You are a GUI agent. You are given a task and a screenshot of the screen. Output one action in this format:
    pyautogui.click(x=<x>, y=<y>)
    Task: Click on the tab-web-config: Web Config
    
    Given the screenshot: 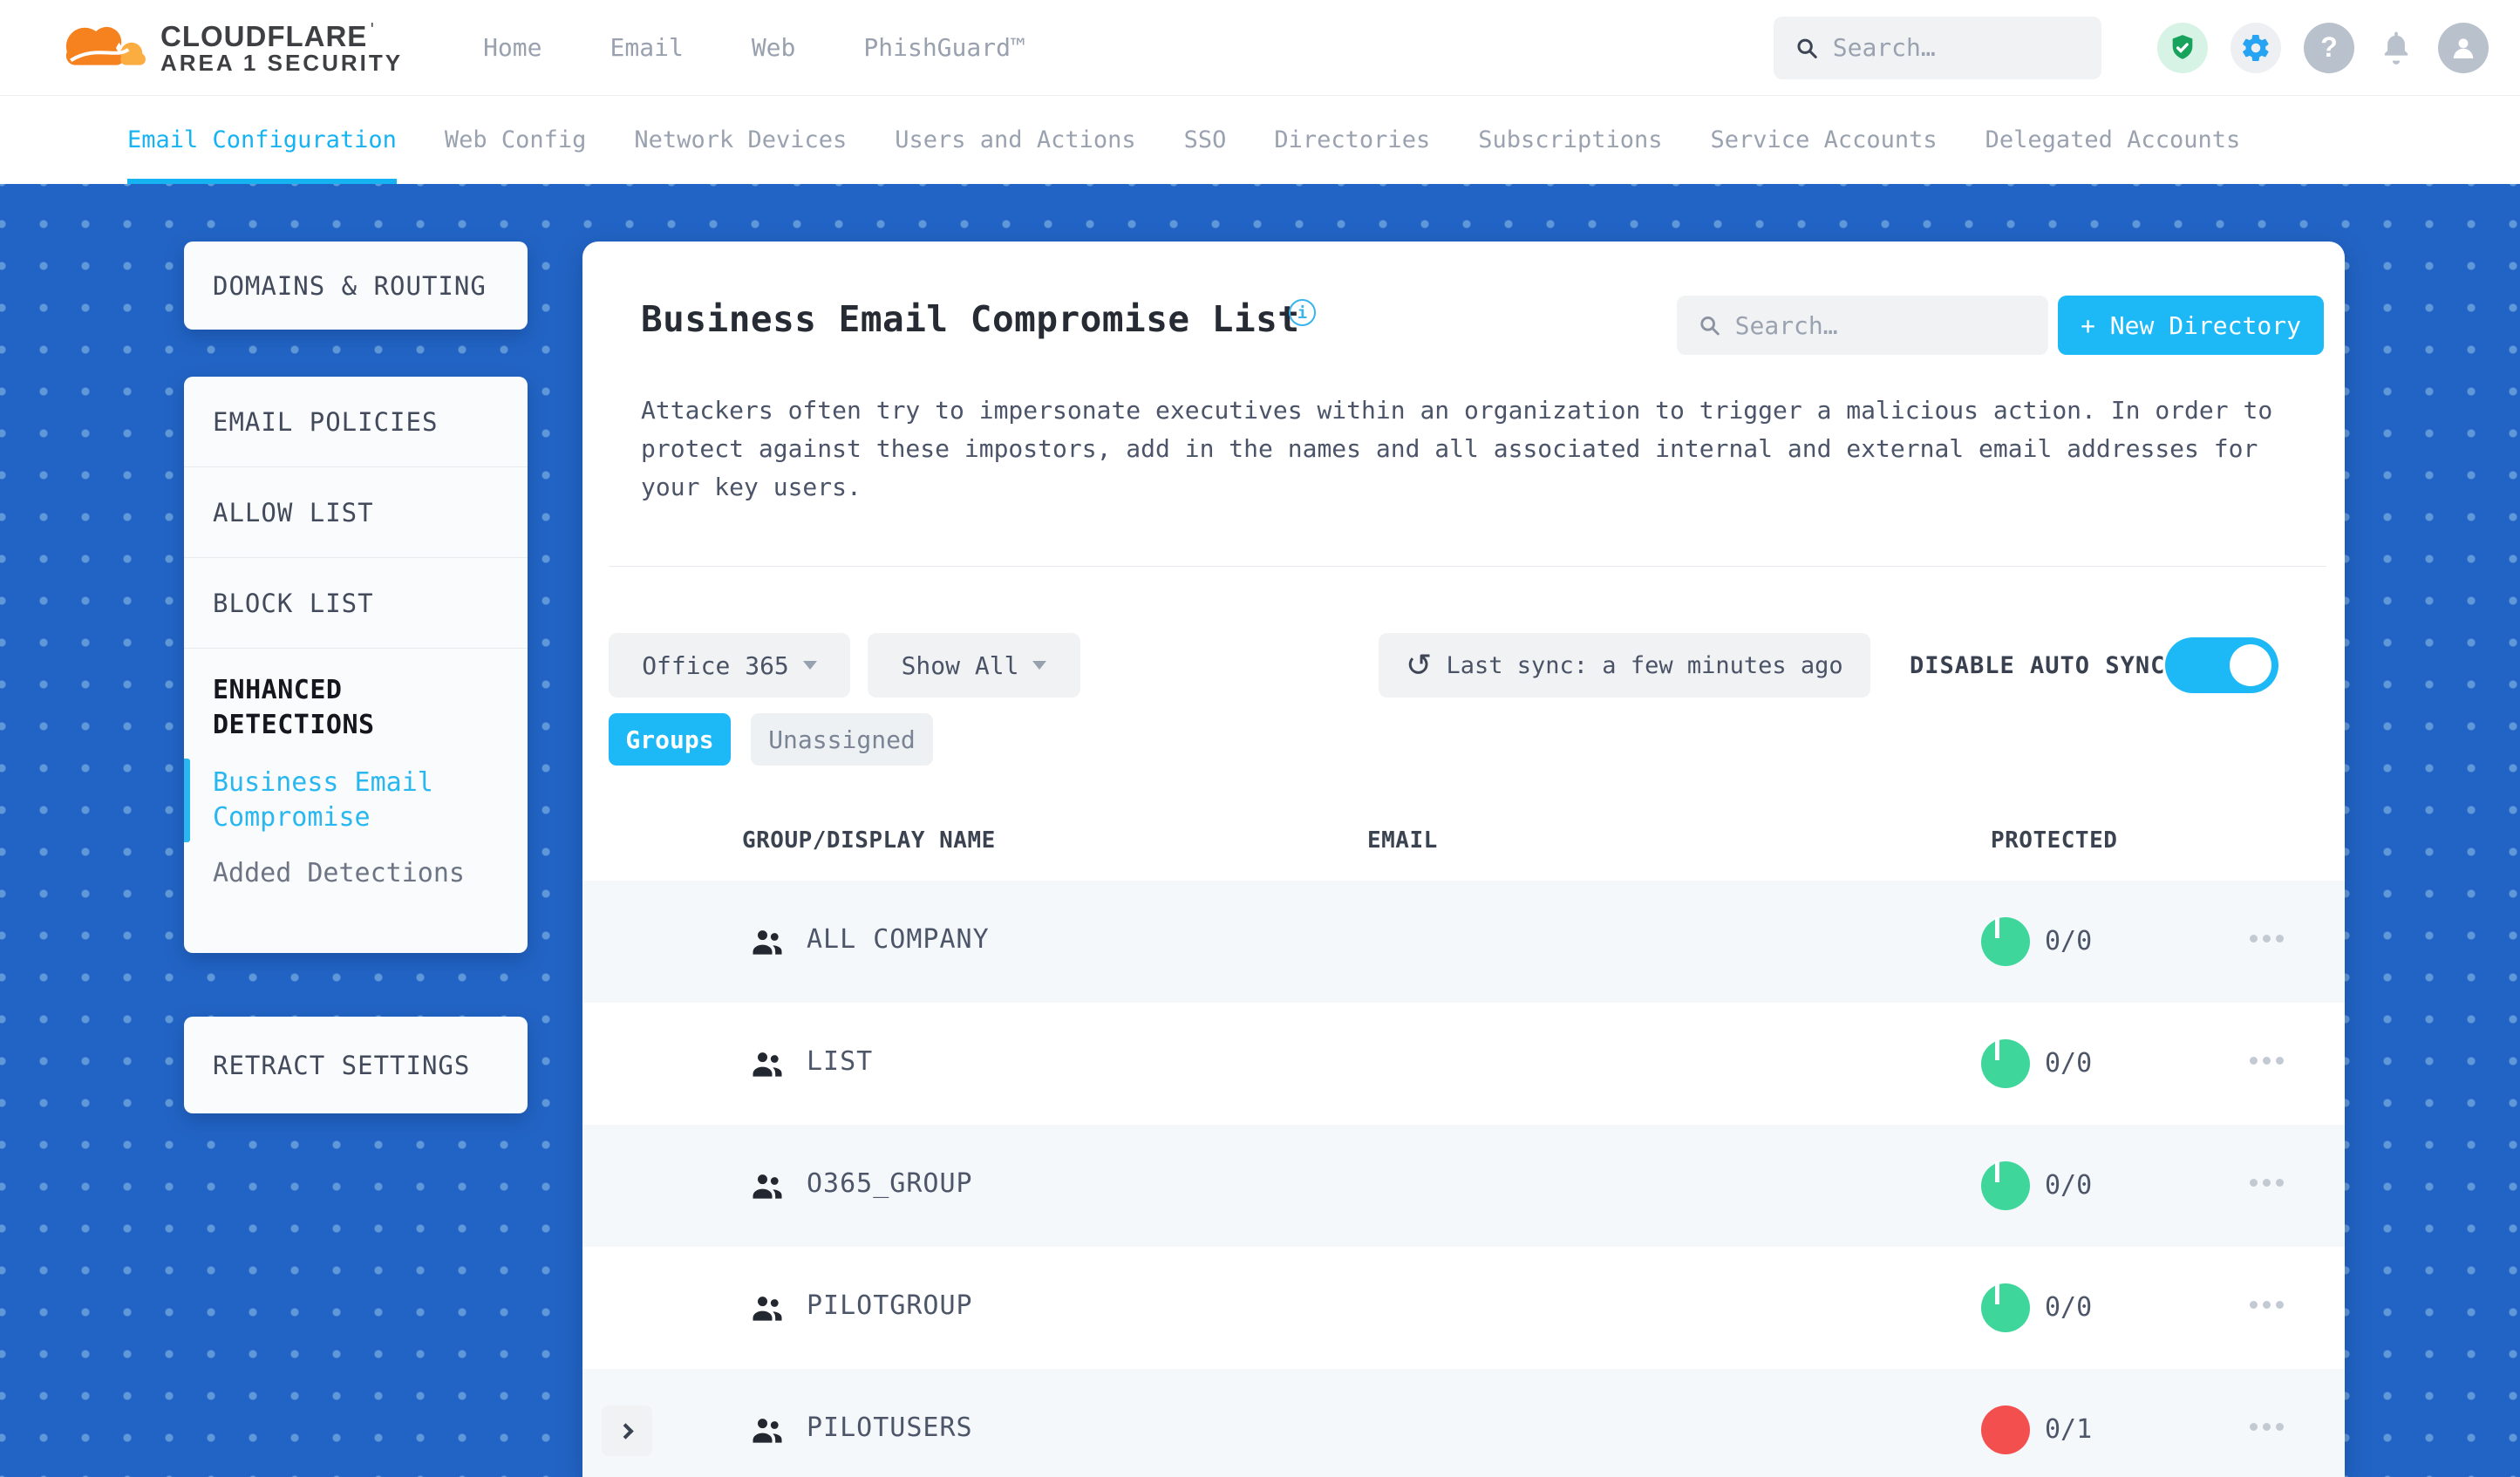 What is the action you would take?
    pyautogui.click(x=516, y=140)
    